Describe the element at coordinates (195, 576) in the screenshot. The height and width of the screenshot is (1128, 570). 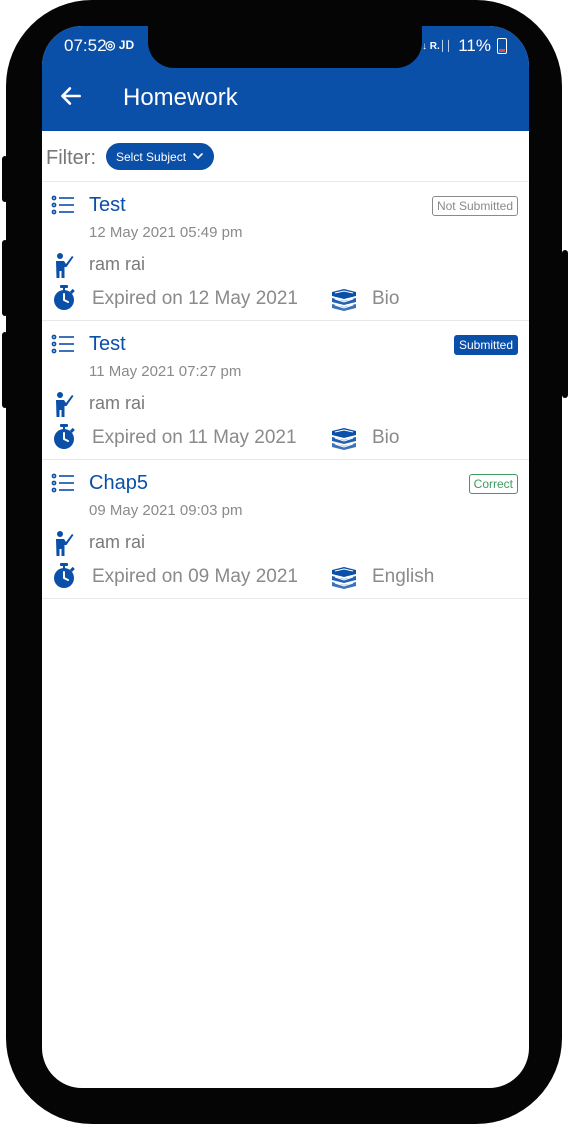
I see `expiry-date: Expired on 09 May 2021` at that location.